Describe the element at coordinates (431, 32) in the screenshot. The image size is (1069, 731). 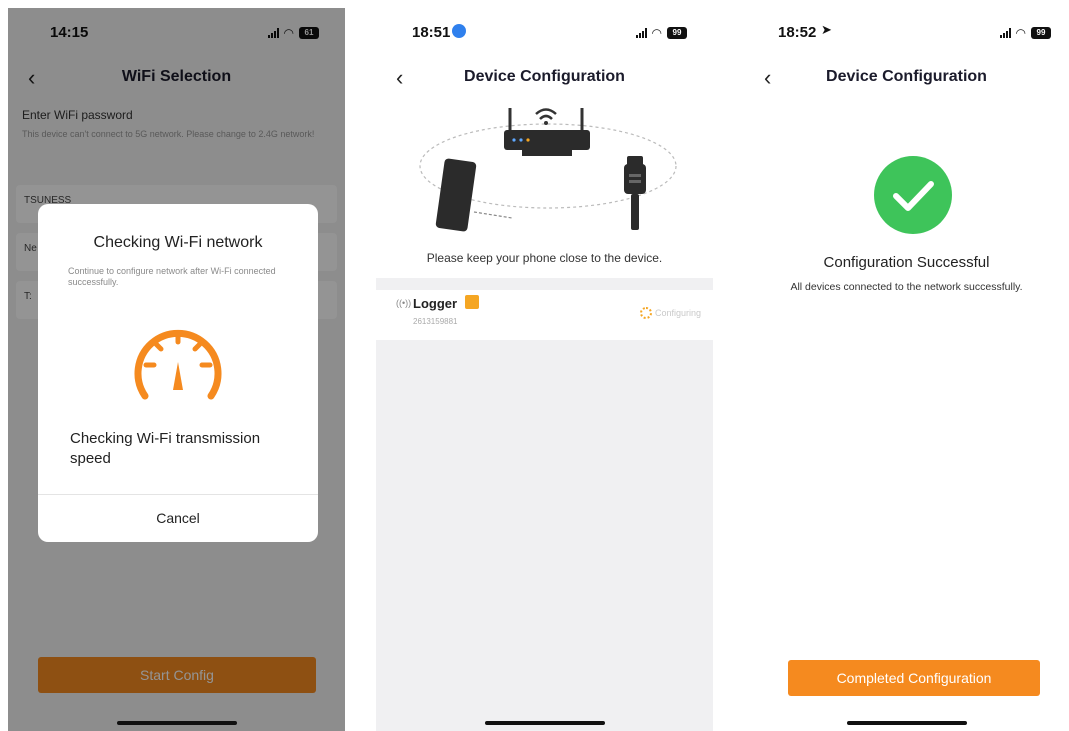
I see `status-time: 18:51` at that location.